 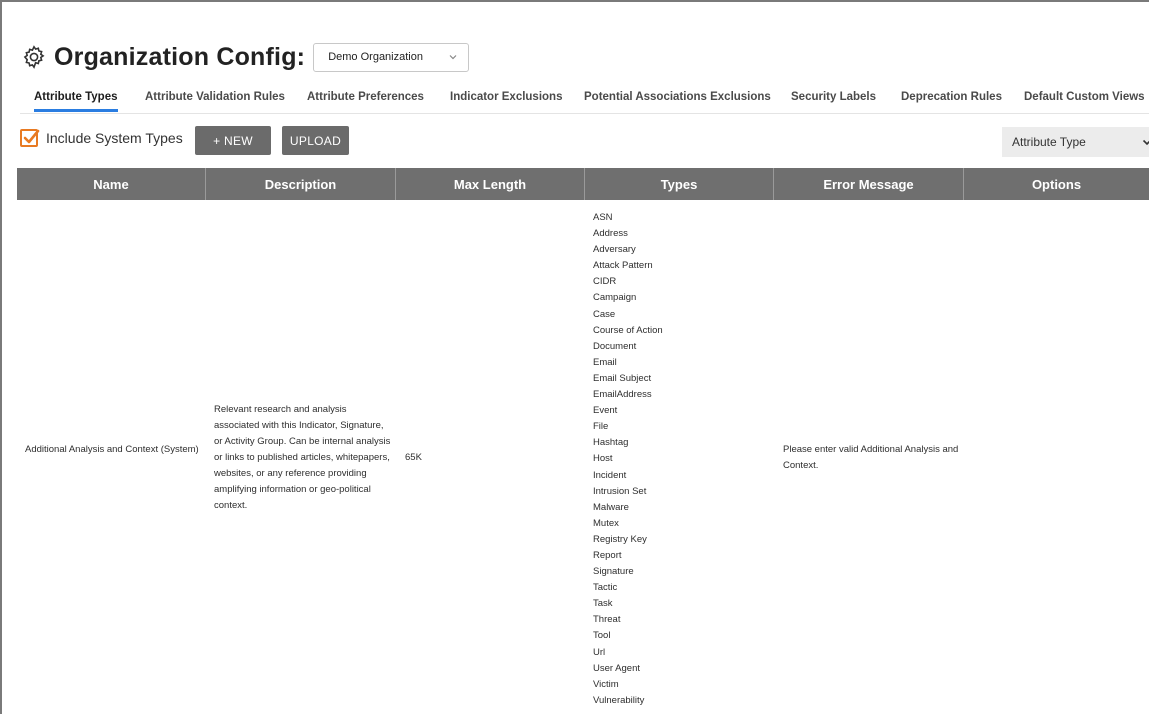 I want to click on column-header-name: Name, so click(x=111, y=184).